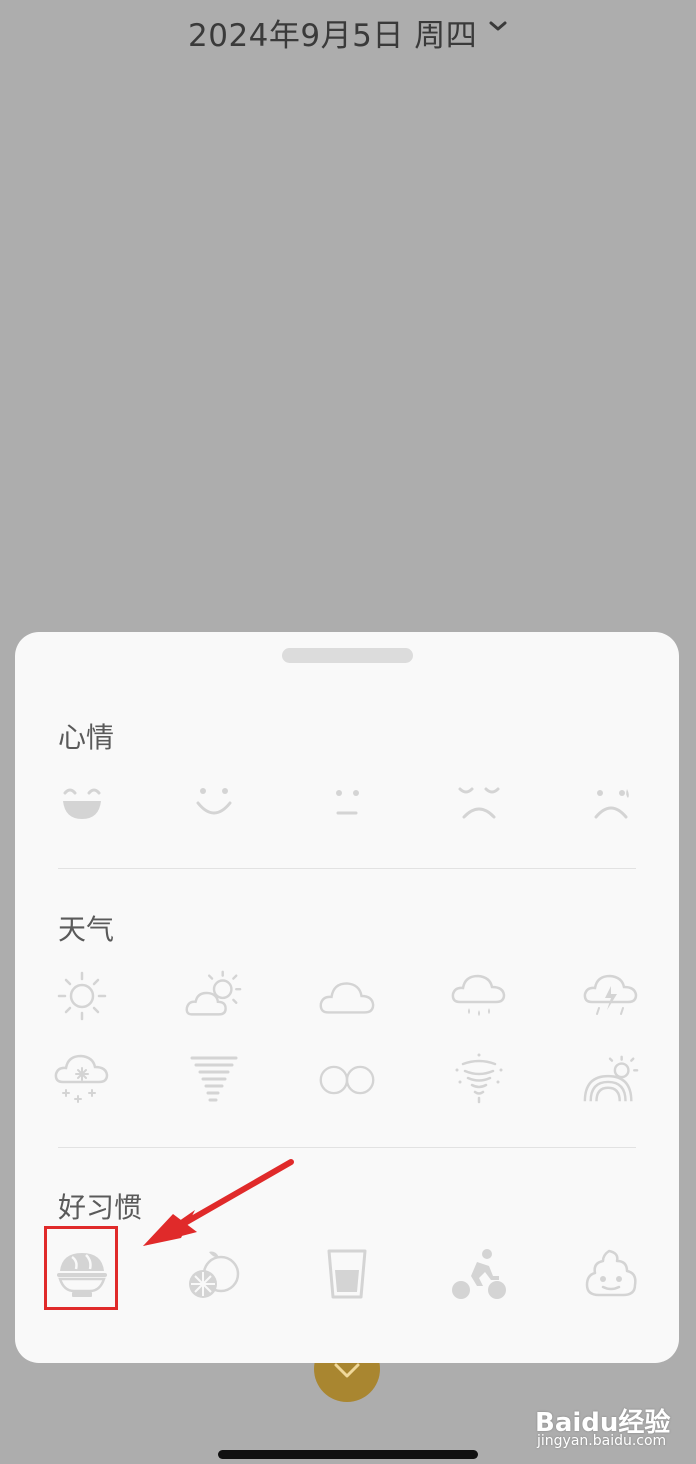  What do you see at coordinates (347, 1080) in the screenshot?
I see `fog-icon` at bounding box center [347, 1080].